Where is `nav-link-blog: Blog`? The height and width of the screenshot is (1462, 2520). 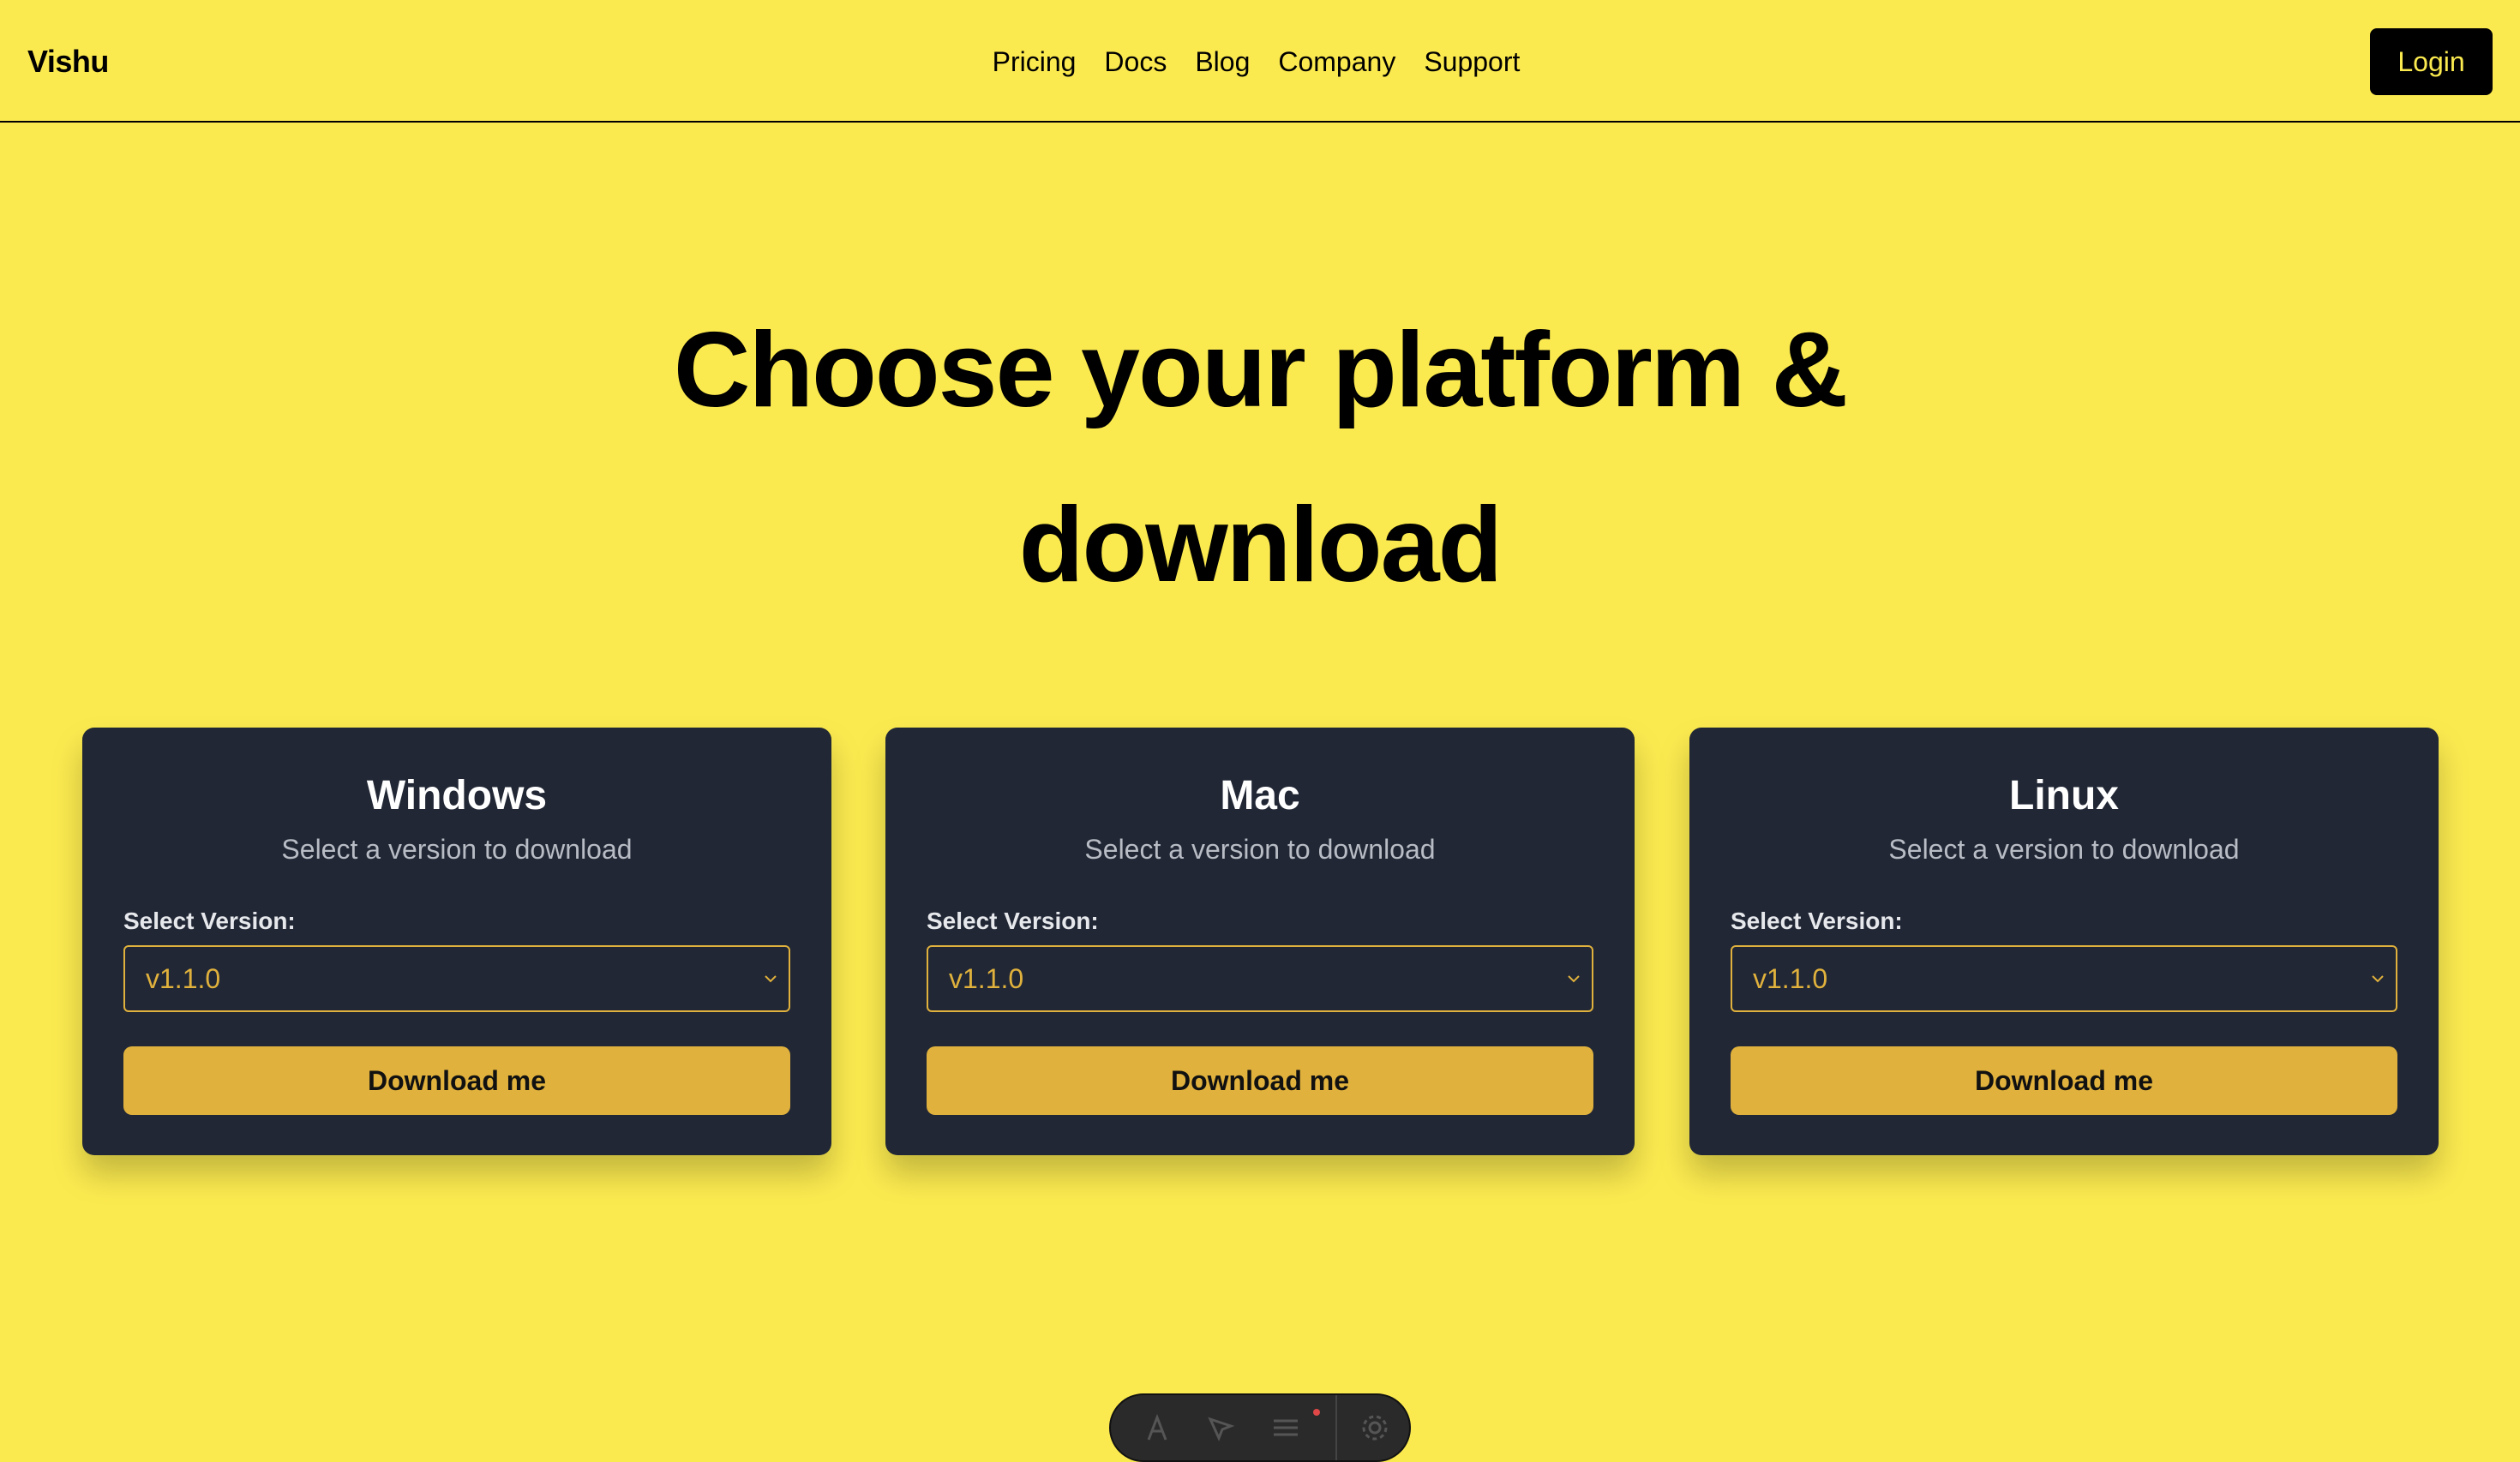
nav-link-blog: Blog is located at coordinates (1222, 61).